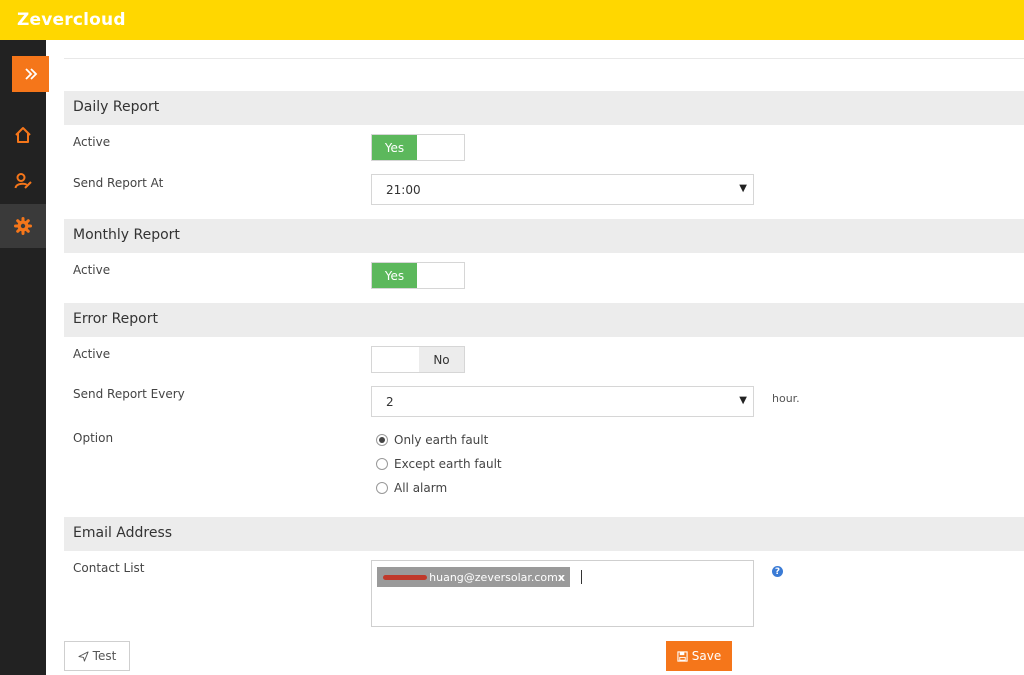  What do you see at coordinates (493, 577) in the screenshot?
I see `contact-tag-text: huang@zeversolar.com` at bounding box center [493, 577].